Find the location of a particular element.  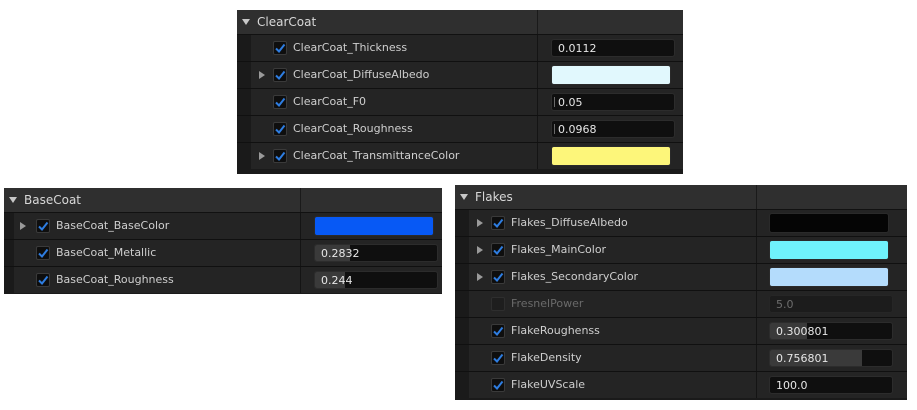

checkbox-flakeroughness is located at coordinates (498, 331).